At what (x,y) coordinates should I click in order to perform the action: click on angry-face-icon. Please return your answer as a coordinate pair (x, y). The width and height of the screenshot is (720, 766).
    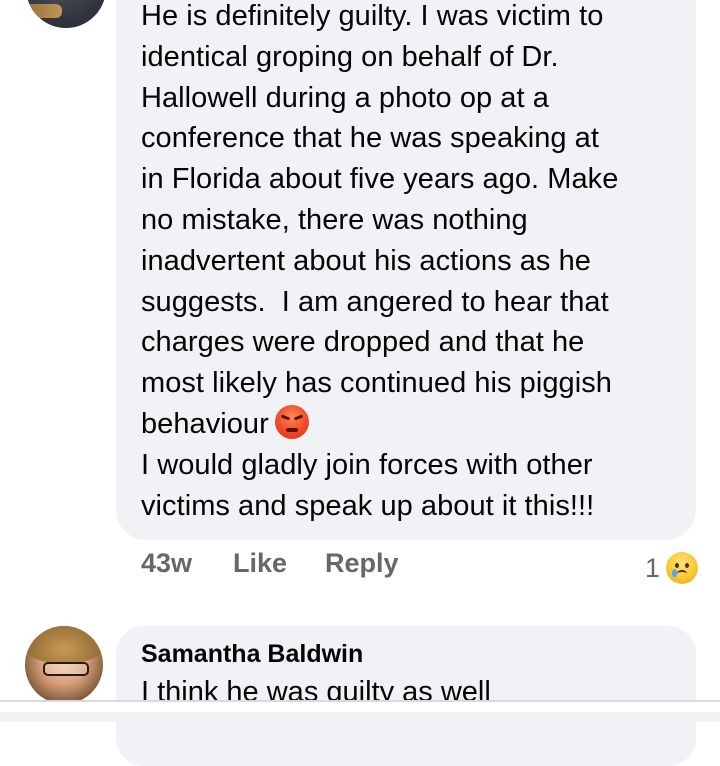
    Looking at the image, I should click on (291, 421).